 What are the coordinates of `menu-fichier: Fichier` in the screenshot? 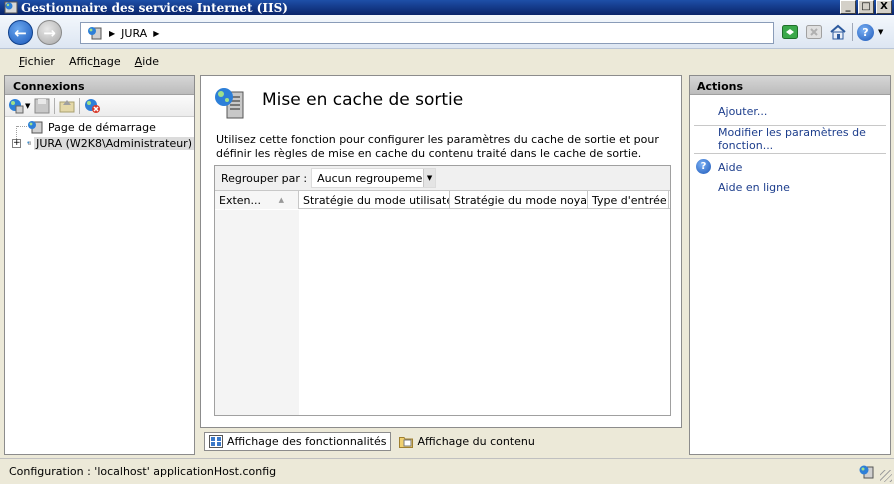 It's located at (37, 61).